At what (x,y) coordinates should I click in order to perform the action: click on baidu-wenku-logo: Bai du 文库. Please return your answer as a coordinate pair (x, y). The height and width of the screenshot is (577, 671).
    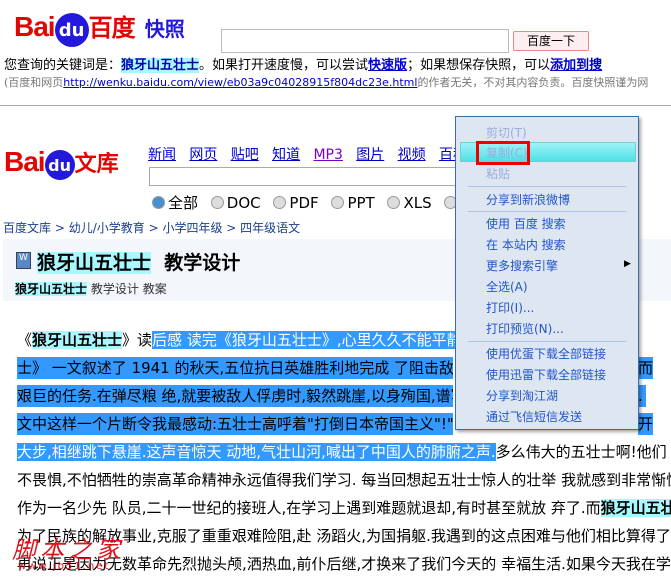
    Looking at the image, I should click on (61, 163).